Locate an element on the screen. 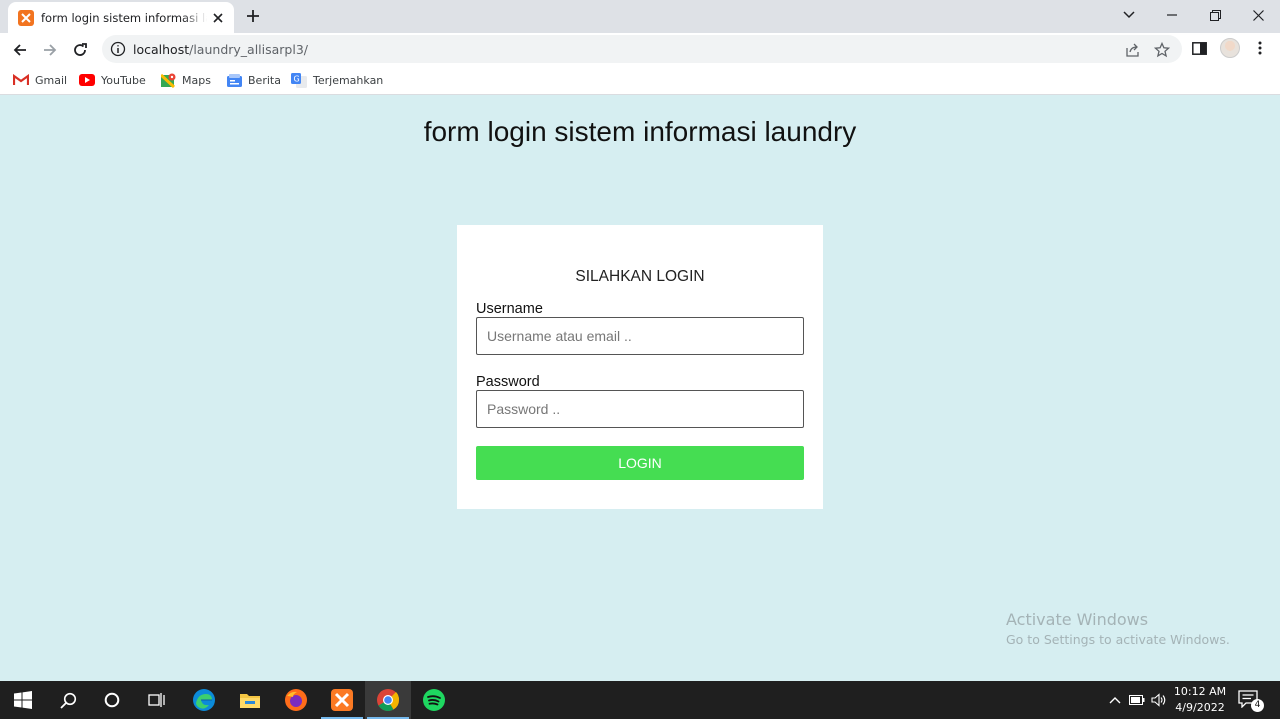 The image size is (1280, 719). clock-time: 10:12 AM is located at coordinates (1200, 691).